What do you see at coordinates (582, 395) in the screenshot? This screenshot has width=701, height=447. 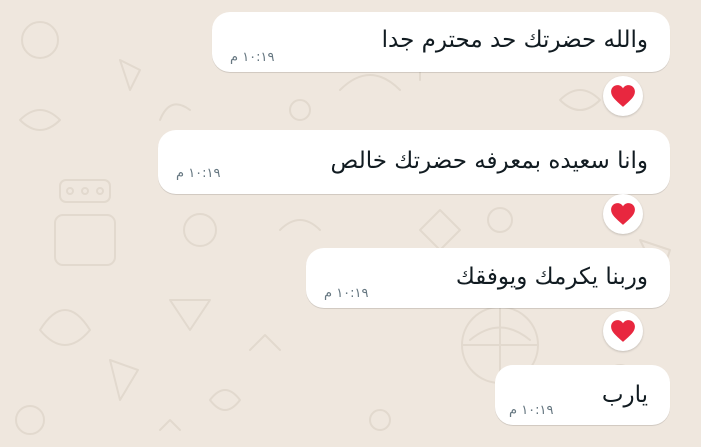 I see `message-bubble: يارب ١٠:١٩ م` at bounding box center [582, 395].